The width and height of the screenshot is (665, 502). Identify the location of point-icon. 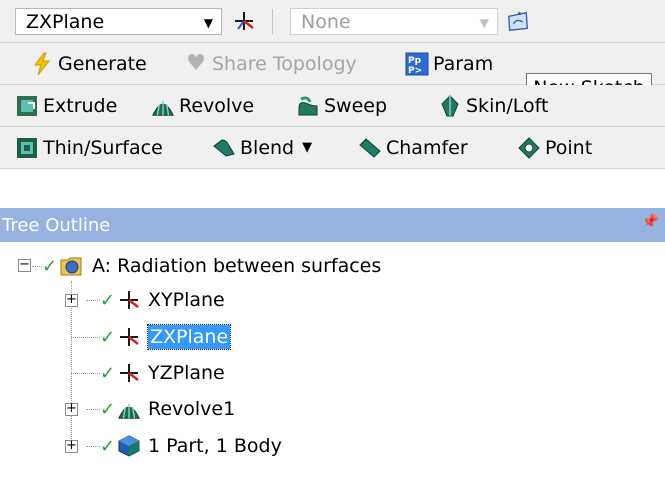
(529, 148).